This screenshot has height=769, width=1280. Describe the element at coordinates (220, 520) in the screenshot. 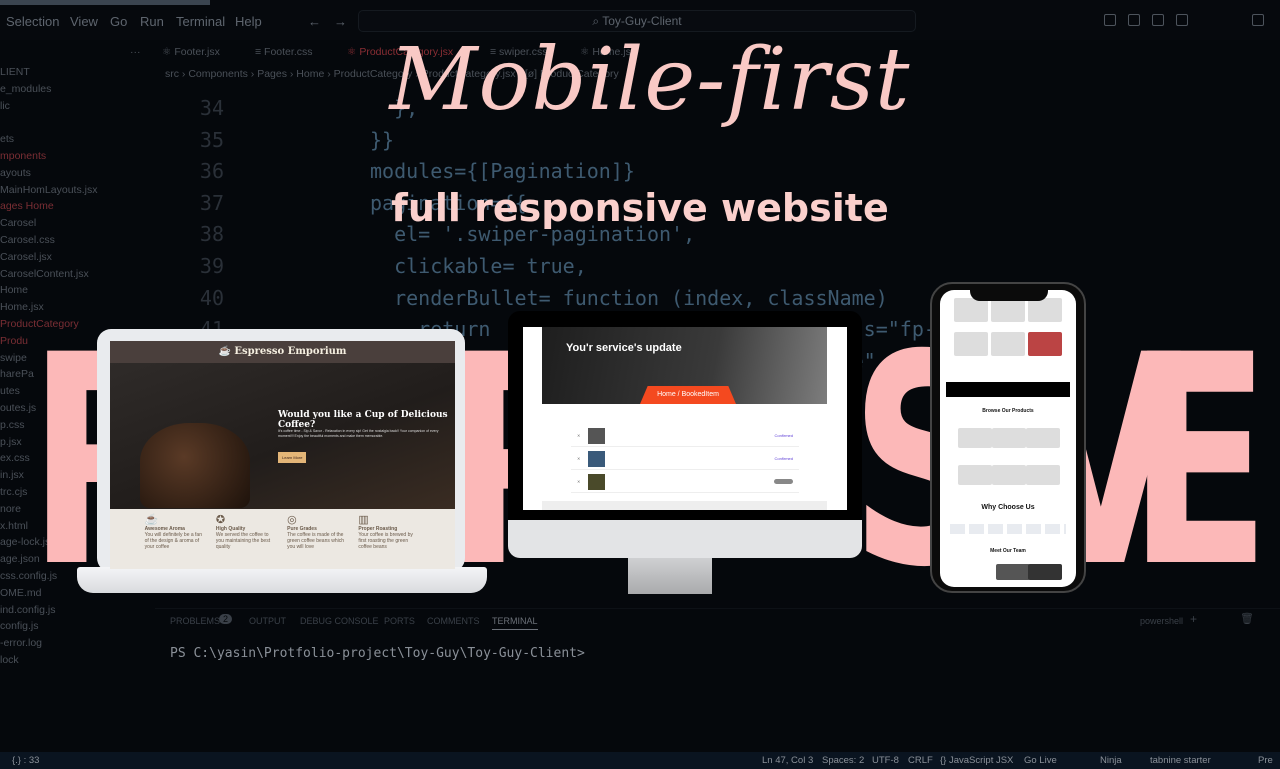

I see `badge-icon: ✪` at that location.